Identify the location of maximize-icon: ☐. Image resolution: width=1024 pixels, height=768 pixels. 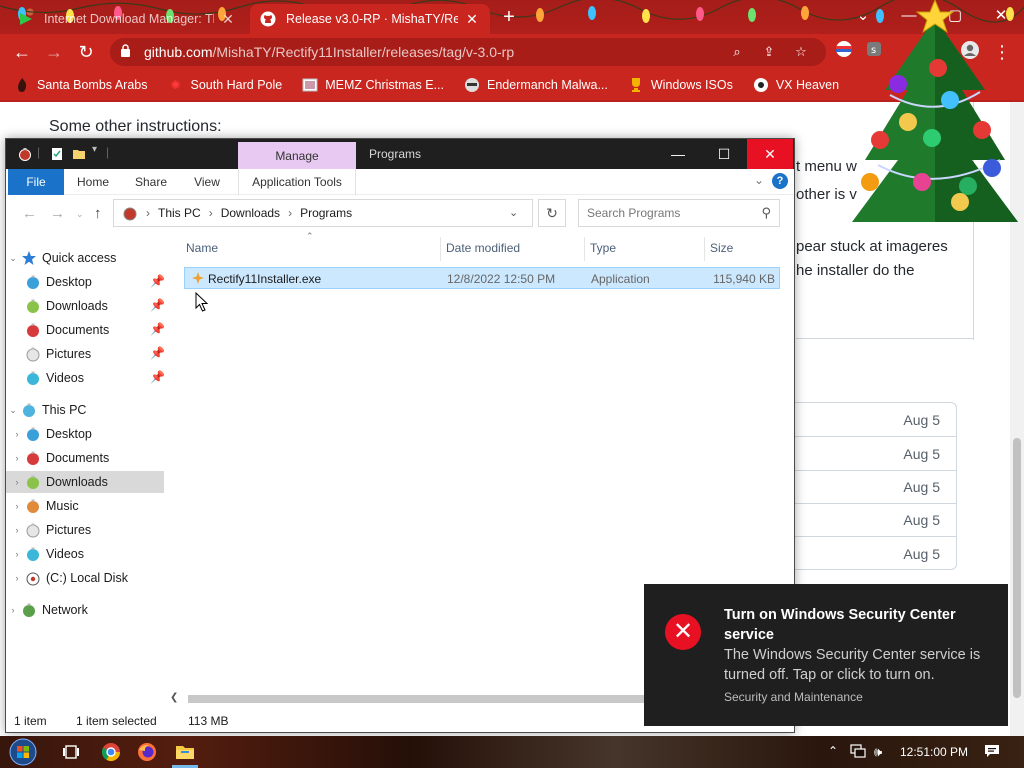
(724, 154).